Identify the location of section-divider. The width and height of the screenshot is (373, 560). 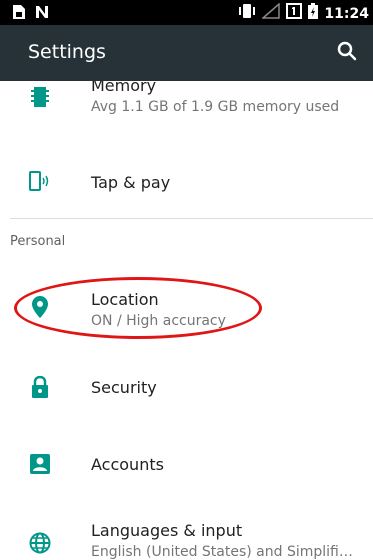
(191, 218).